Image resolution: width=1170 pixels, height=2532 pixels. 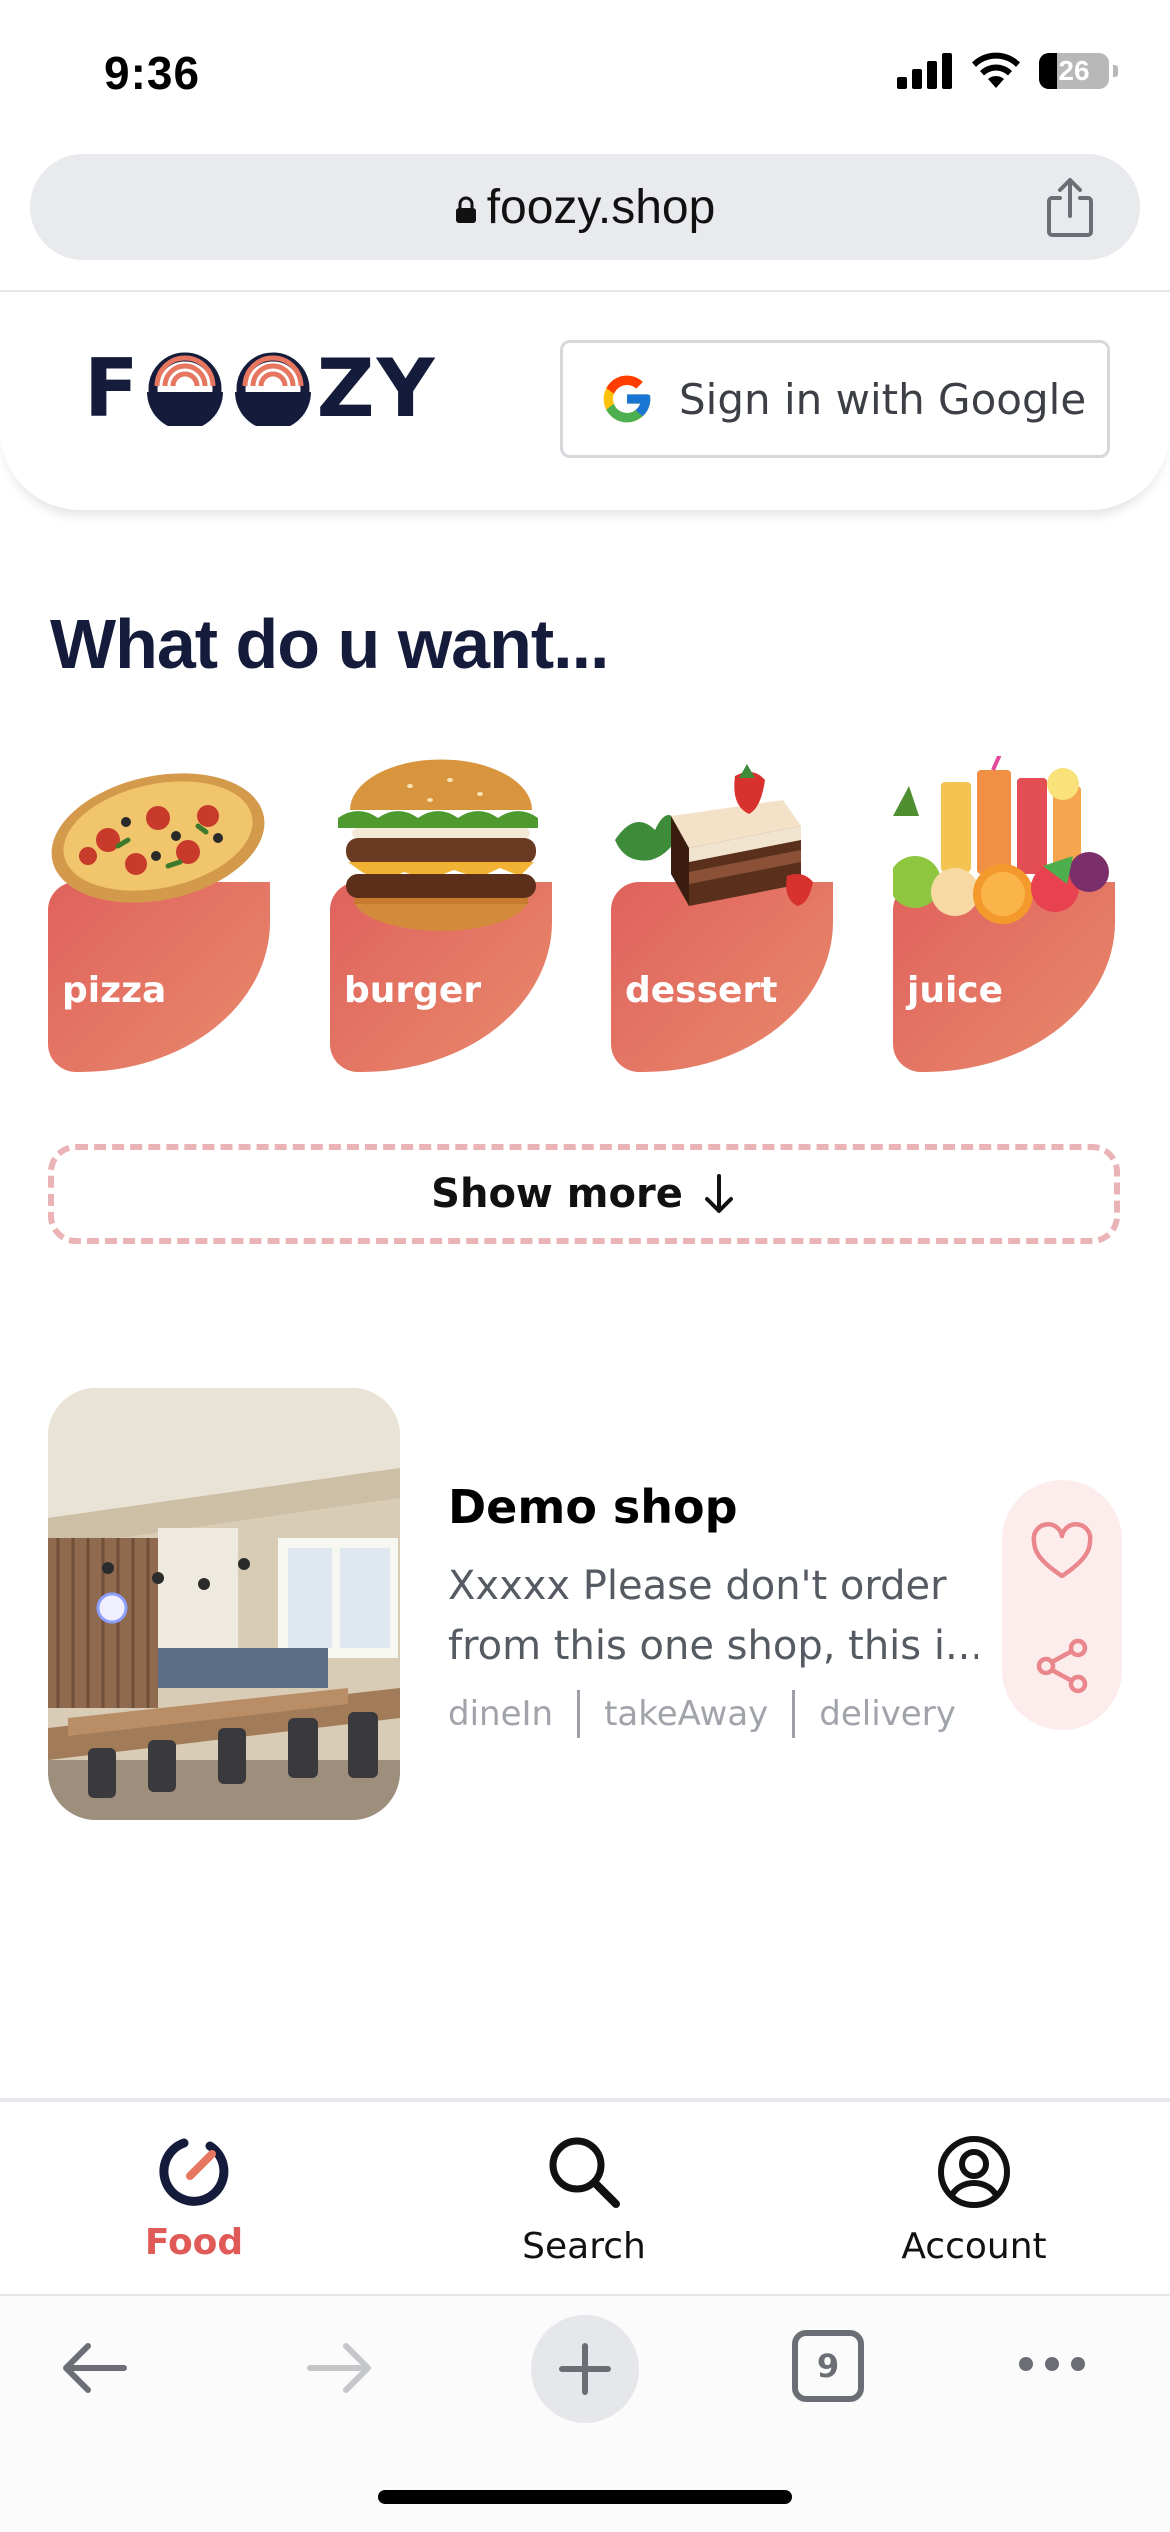 I want to click on status-icons: 26, so click(x=1007, y=71).